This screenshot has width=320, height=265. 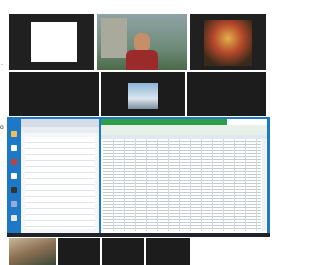 I want to click on tile-whiteboard, so click(x=51, y=42).